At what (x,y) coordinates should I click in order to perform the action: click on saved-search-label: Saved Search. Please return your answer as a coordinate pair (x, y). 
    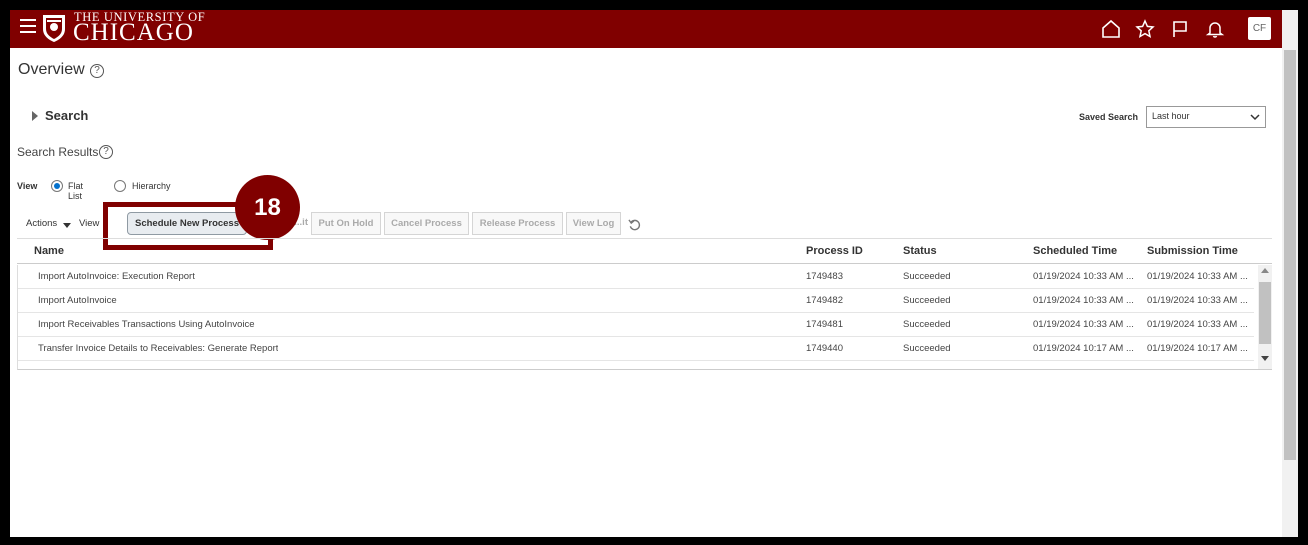
    Looking at the image, I should click on (1109, 117).